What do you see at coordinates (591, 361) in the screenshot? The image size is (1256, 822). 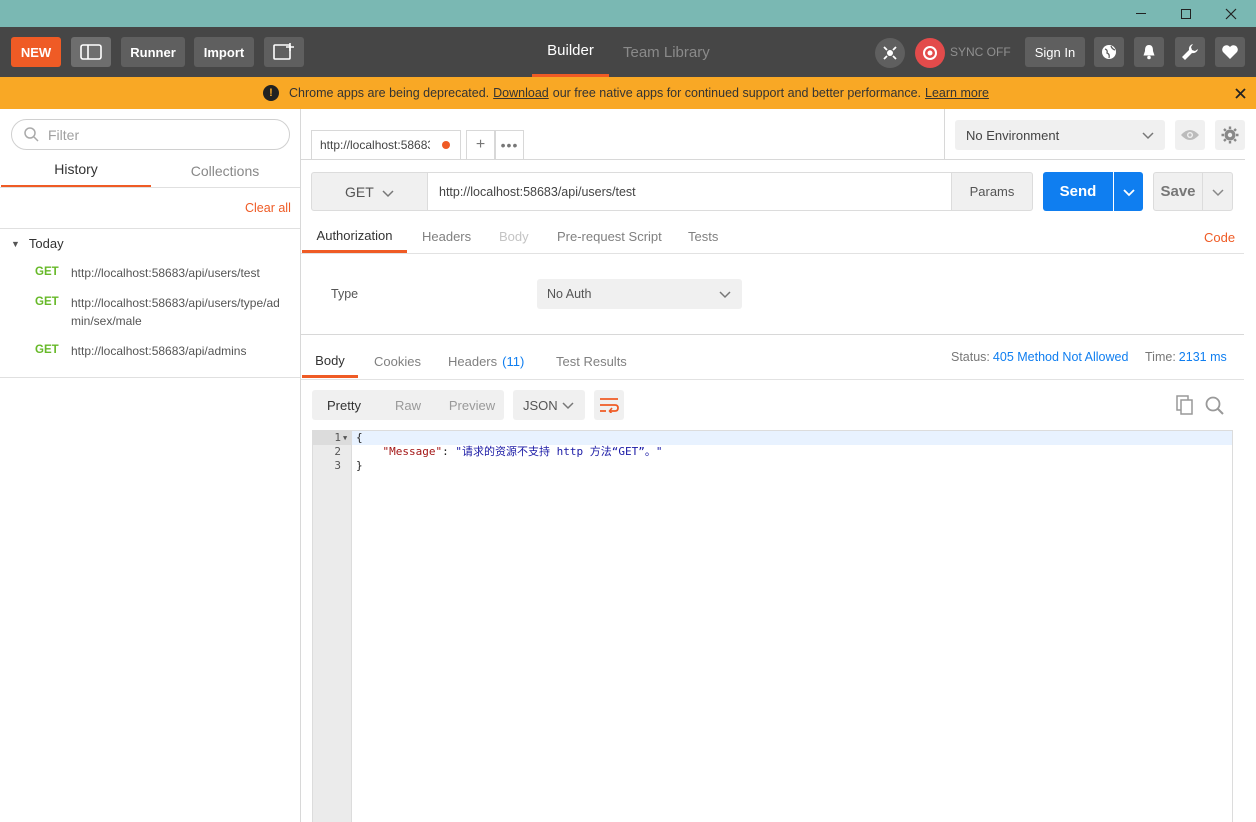 I see `response-tab-test-results: Test Results` at bounding box center [591, 361].